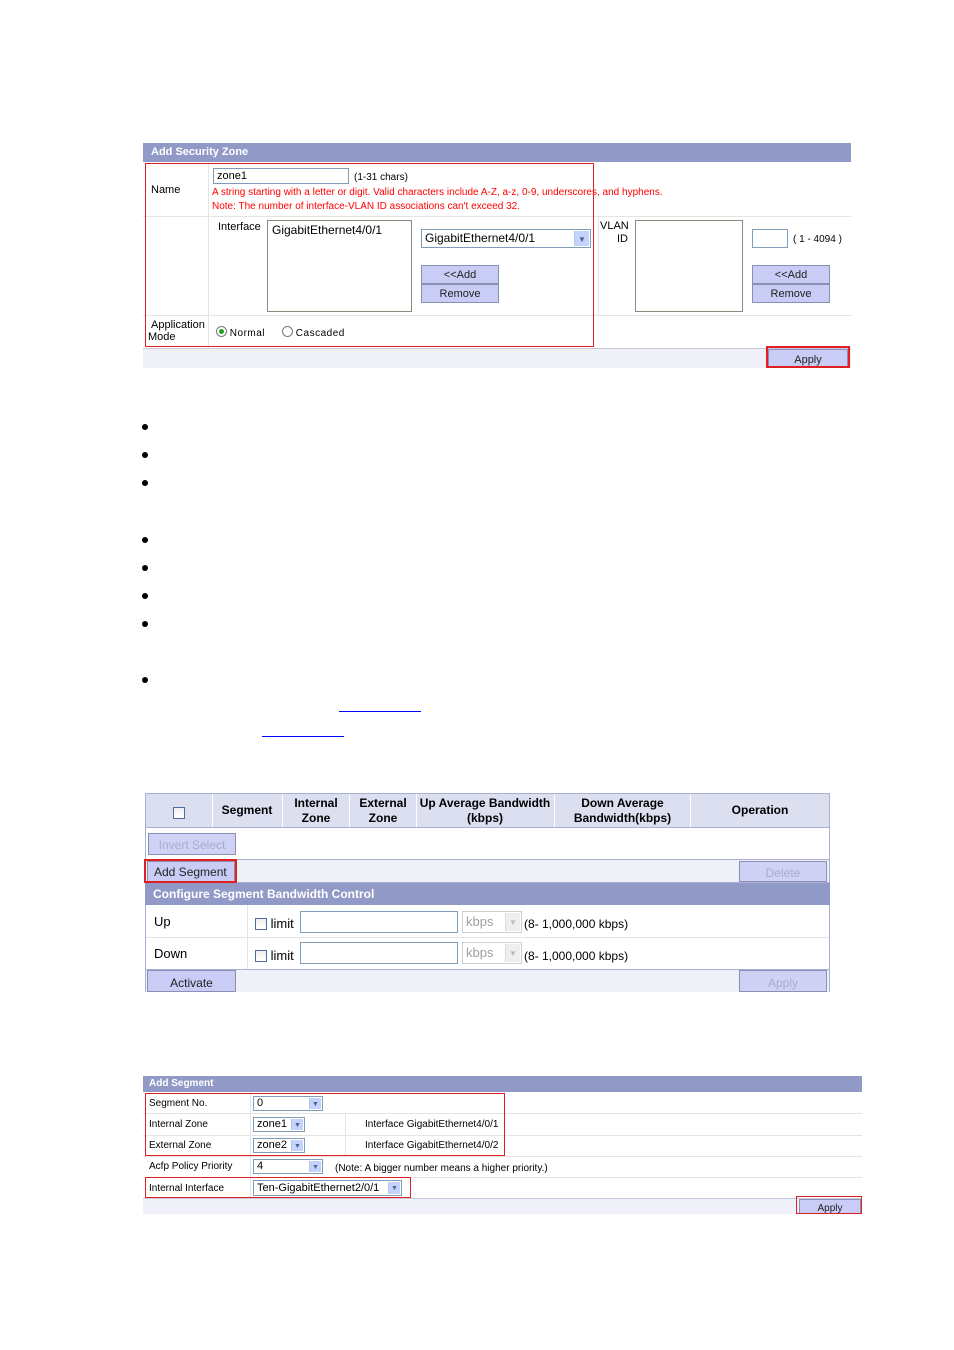 The image size is (954, 1350). I want to click on vlan-id-input, so click(770, 238).